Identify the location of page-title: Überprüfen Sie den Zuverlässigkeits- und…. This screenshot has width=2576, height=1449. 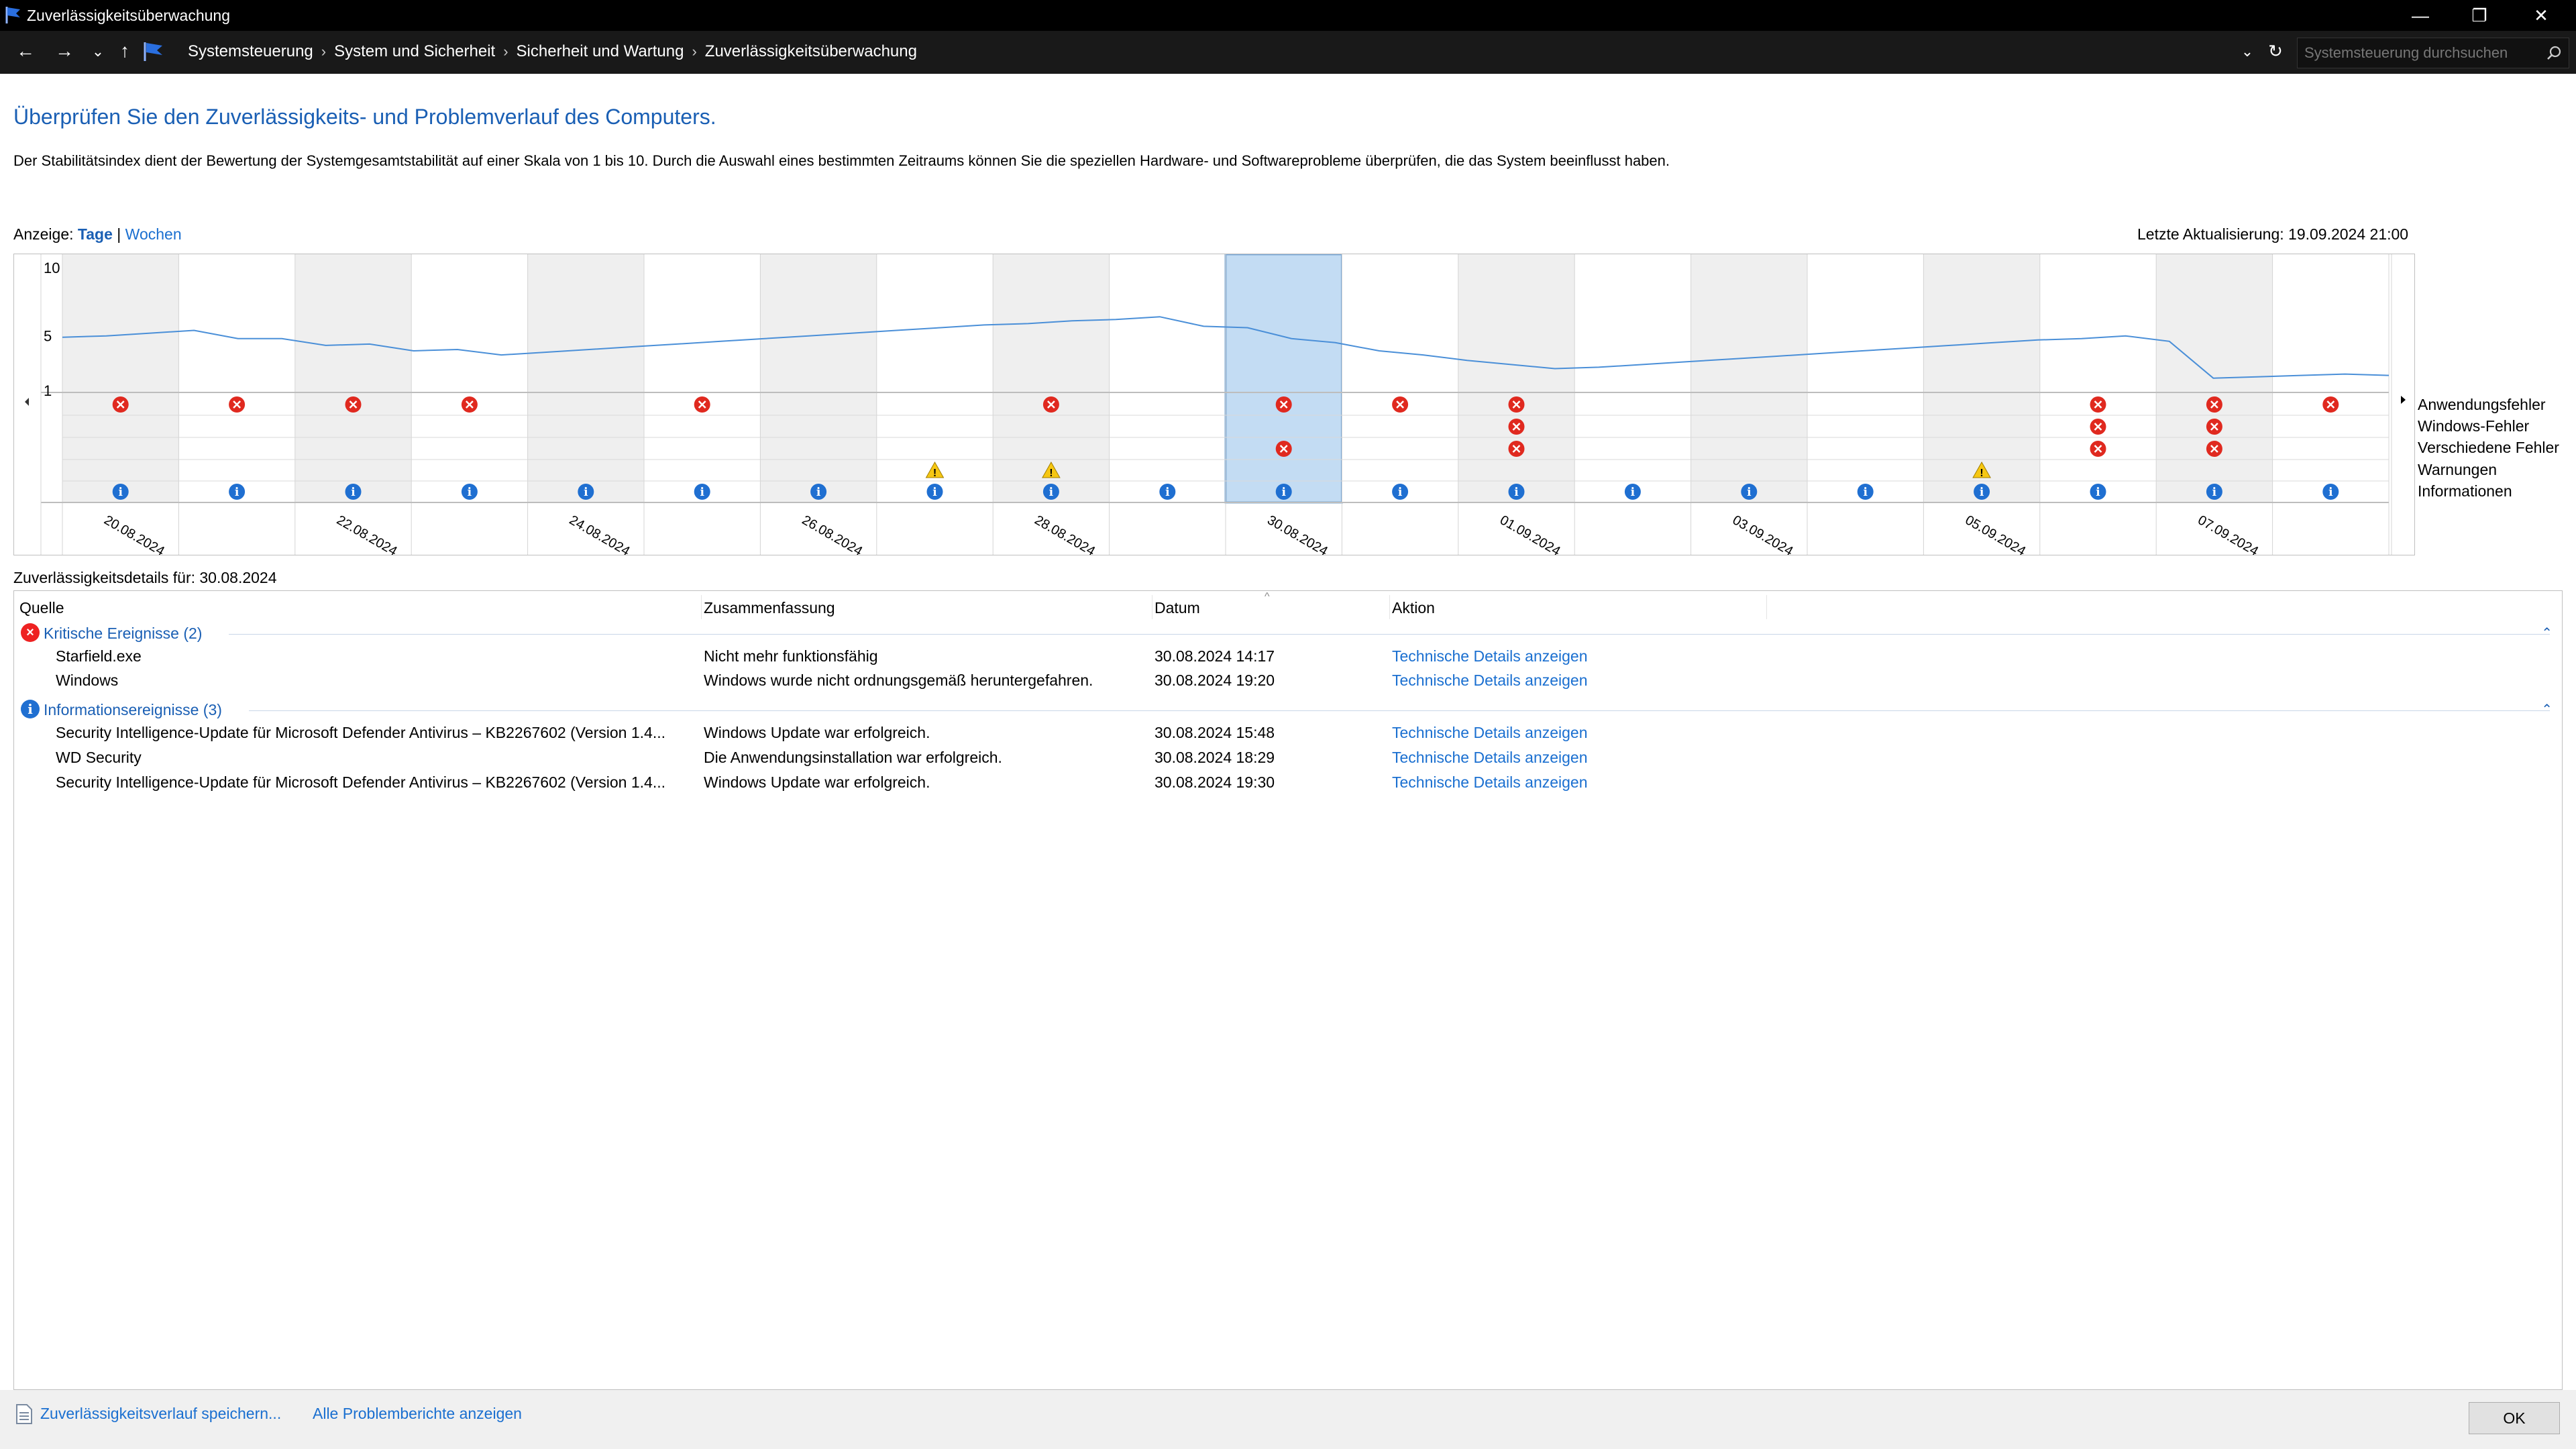
(364, 117).